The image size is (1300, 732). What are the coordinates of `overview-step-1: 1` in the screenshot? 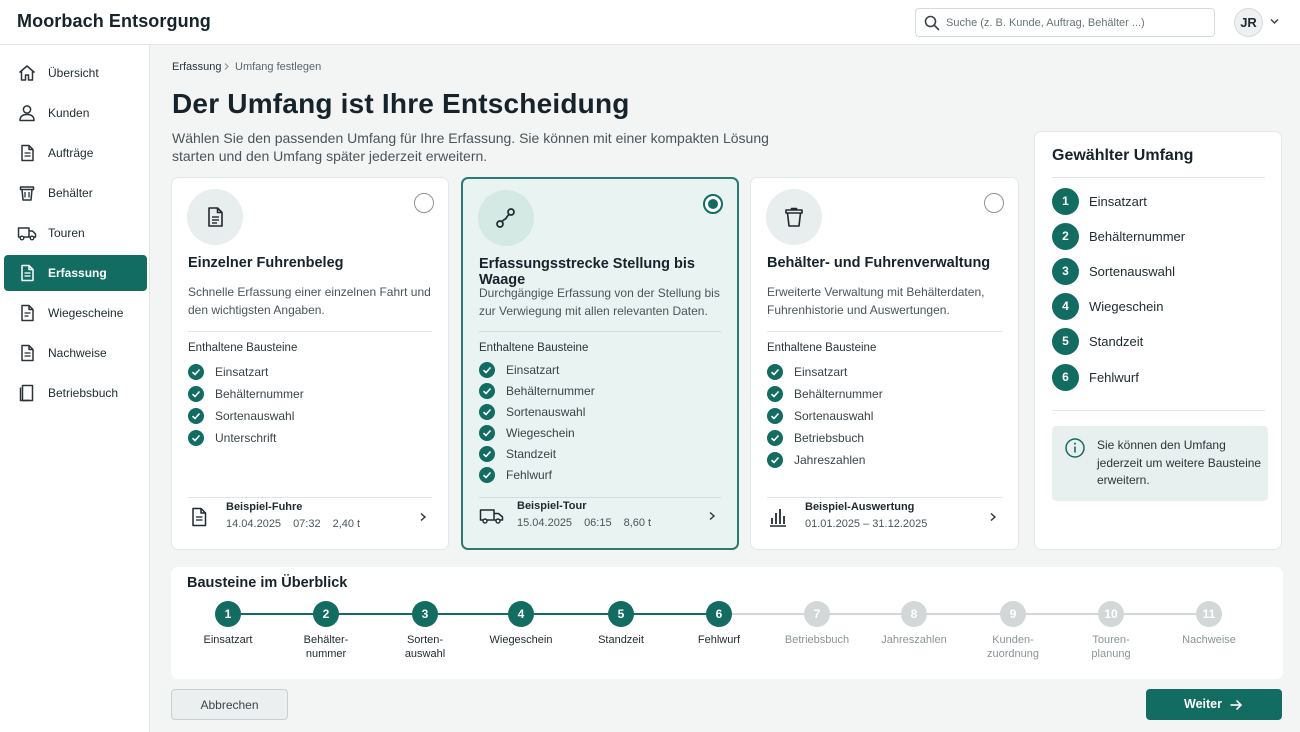 It's located at (228, 614).